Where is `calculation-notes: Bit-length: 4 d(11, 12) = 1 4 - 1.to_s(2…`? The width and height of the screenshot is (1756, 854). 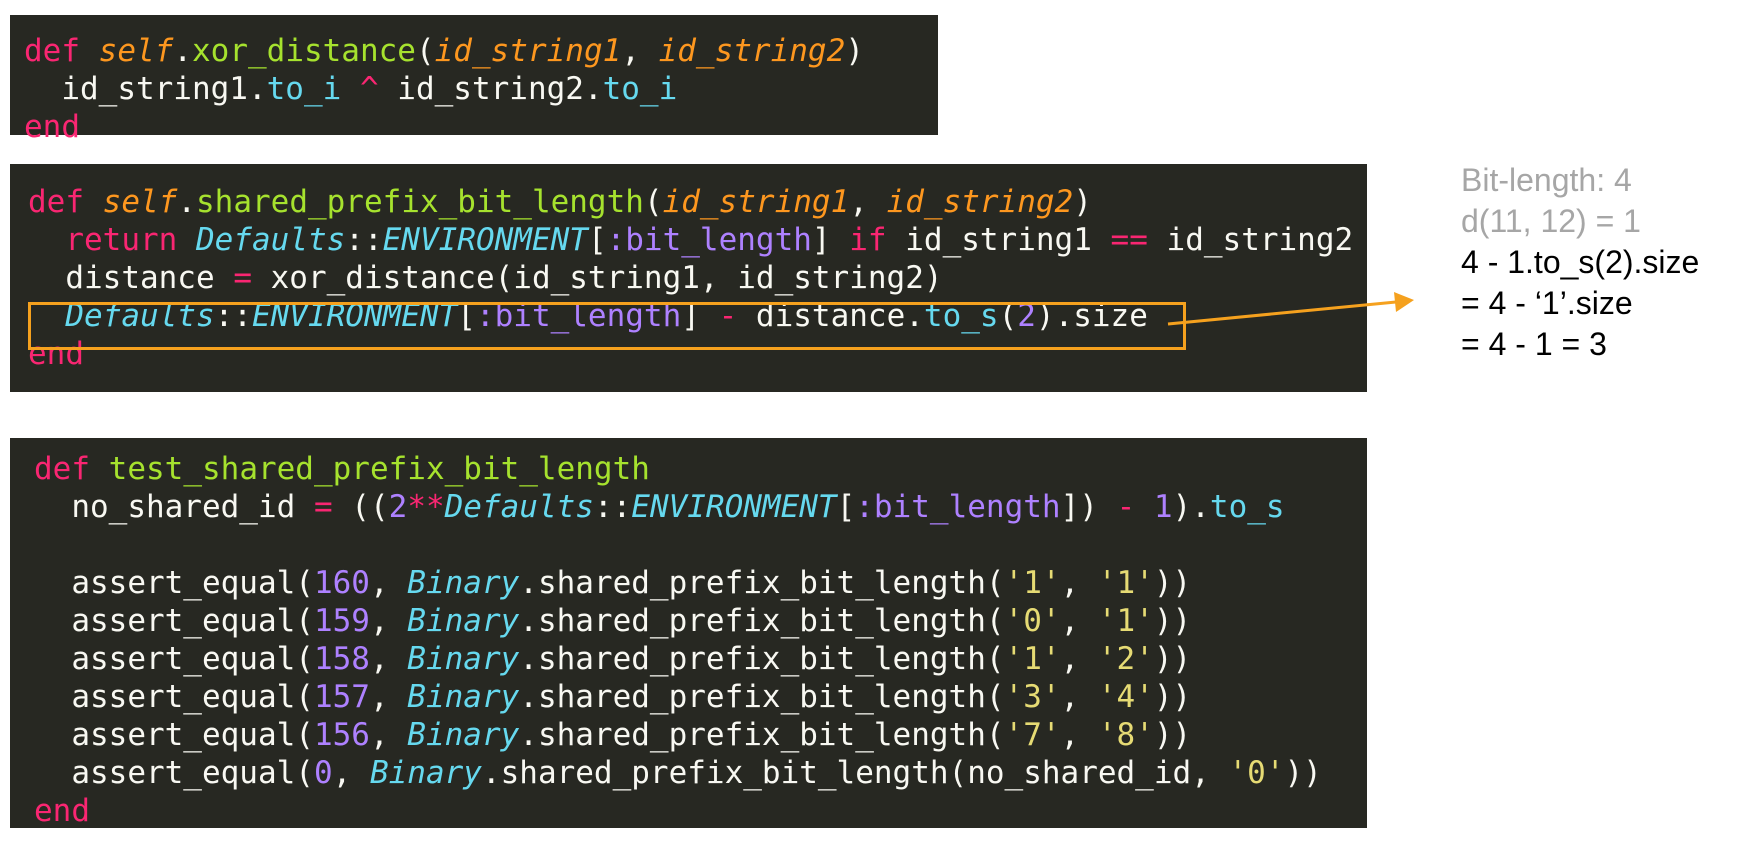
calculation-notes: Bit-length: 4 d(11, 12) = 1 4 - 1.to_s(2… is located at coordinates (1580, 262).